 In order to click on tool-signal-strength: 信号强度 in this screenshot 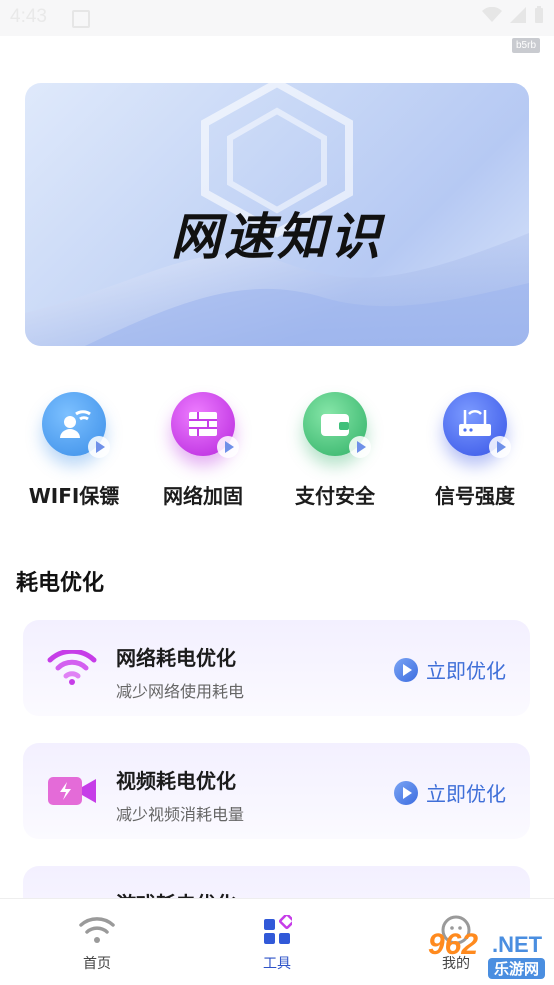, I will do `click(475, 450)`.